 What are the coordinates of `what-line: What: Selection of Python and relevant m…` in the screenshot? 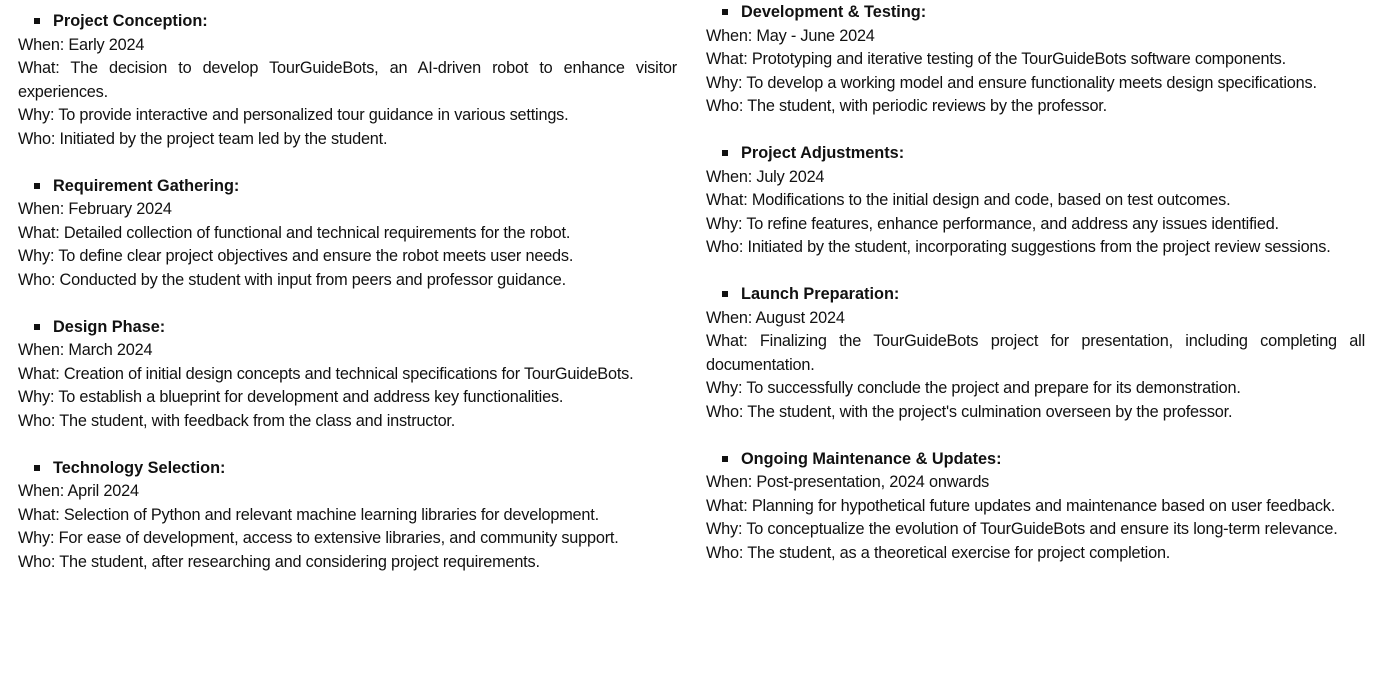 It's located at (308, 514).